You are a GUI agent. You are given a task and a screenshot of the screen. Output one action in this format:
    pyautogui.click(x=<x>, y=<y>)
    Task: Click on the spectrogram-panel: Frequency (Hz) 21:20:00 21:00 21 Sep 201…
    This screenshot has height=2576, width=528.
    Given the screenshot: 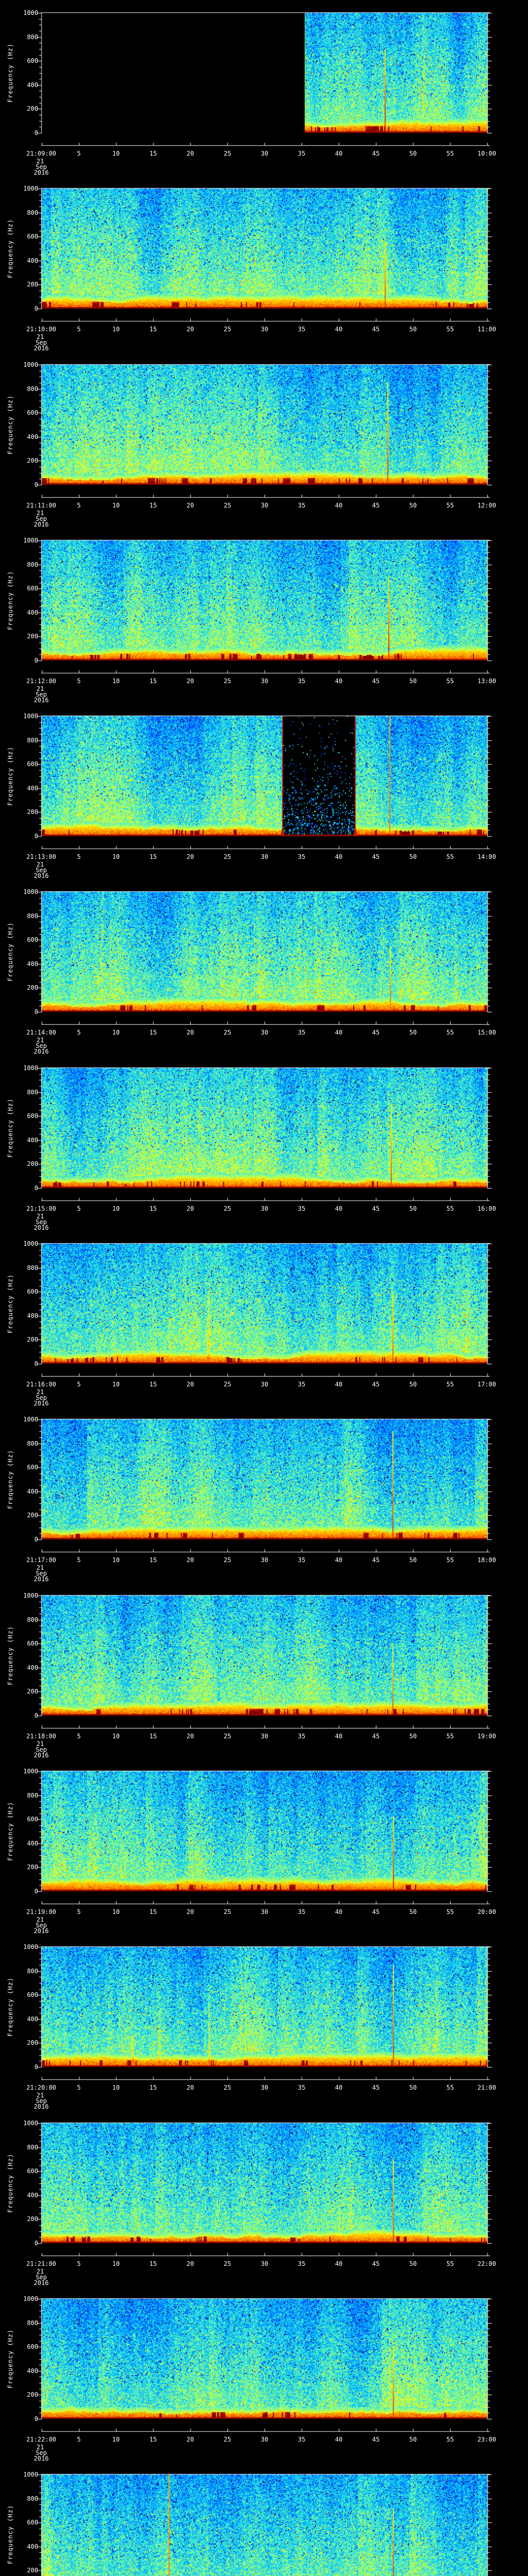 What is the action you would take?
    pyautogui.click(x=264, y=2022)
    